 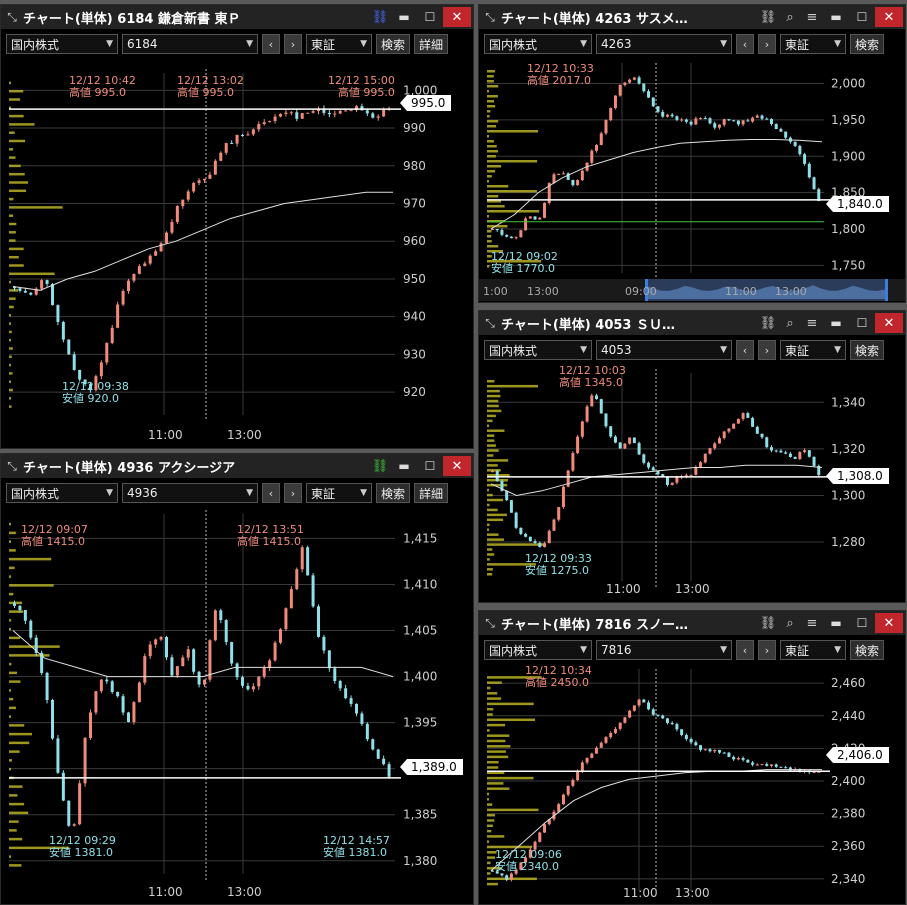 I want to click on code-input: 6184 ▼, so click(x=190, y=44).